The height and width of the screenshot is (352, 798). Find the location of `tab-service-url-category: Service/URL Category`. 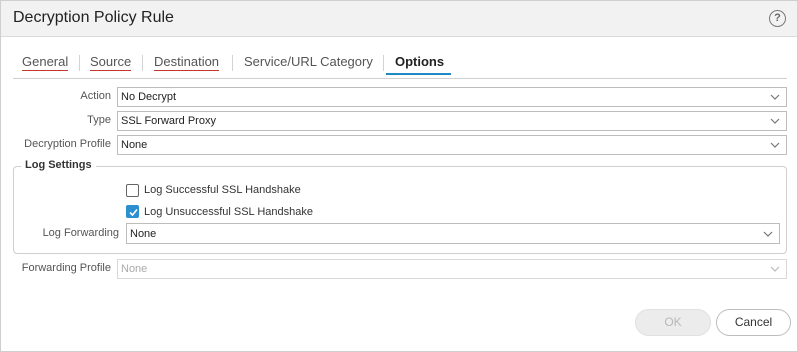

tab-service-url-category: Service/URL Category is located at coordinates (308, 61).